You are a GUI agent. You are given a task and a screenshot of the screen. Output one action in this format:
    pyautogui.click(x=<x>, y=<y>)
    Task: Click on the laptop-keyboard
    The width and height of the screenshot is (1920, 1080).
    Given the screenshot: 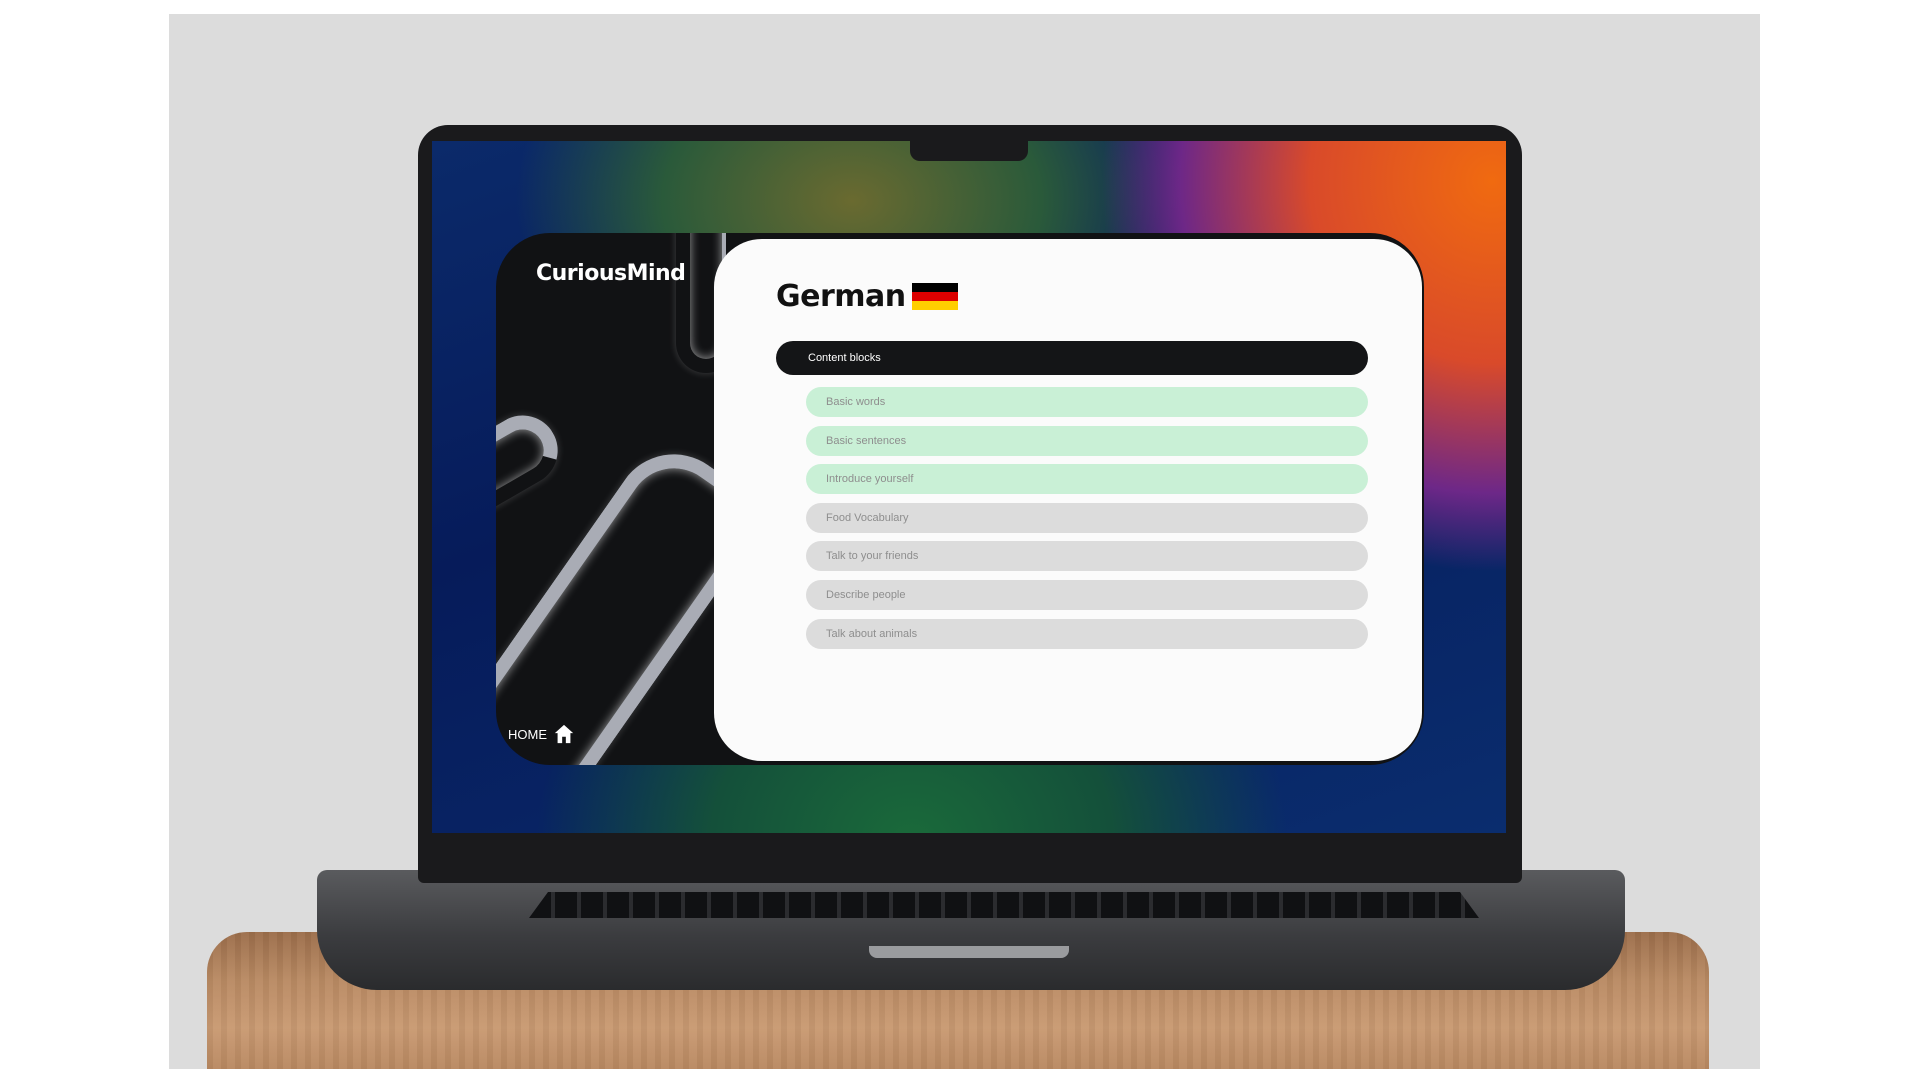 What is the action you would take?
    pyautogui.click(x=1004, y=905)
    